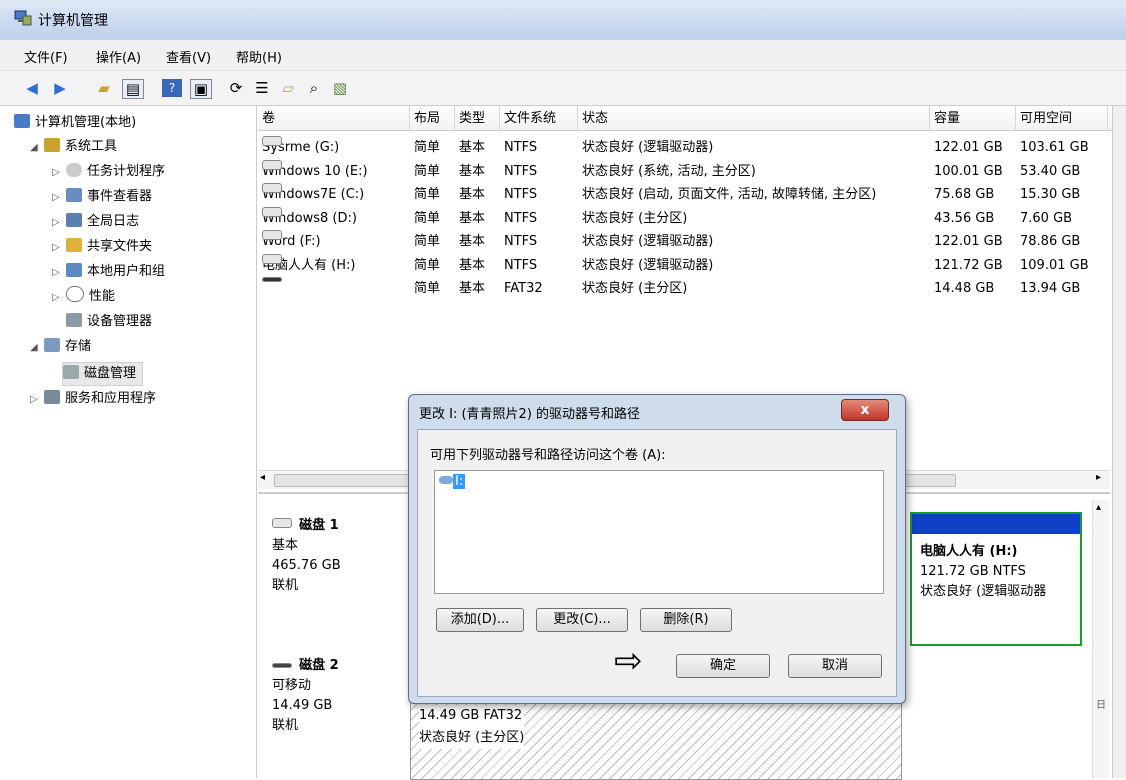  What do you see at coordinates (1062, 118) in the screenshot?
I see `col-free-space: 可用空间` at bounding box center [1062, 118].